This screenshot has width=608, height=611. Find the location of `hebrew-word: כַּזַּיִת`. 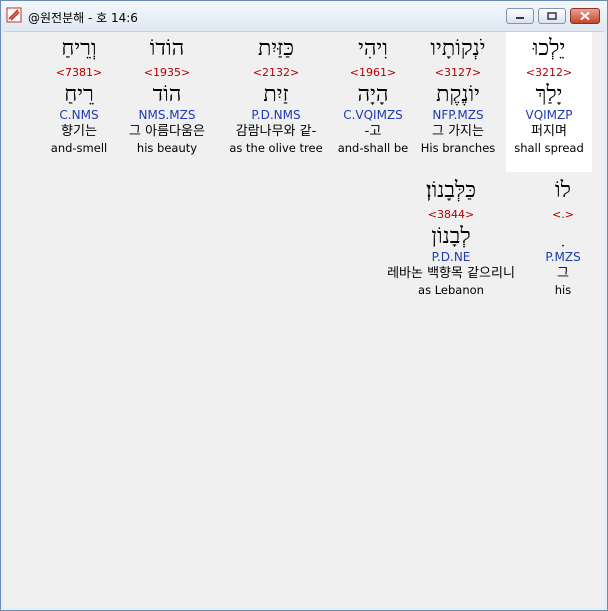

hebrew-word: כַּזַּיִת is located at coordinates (276, 48).